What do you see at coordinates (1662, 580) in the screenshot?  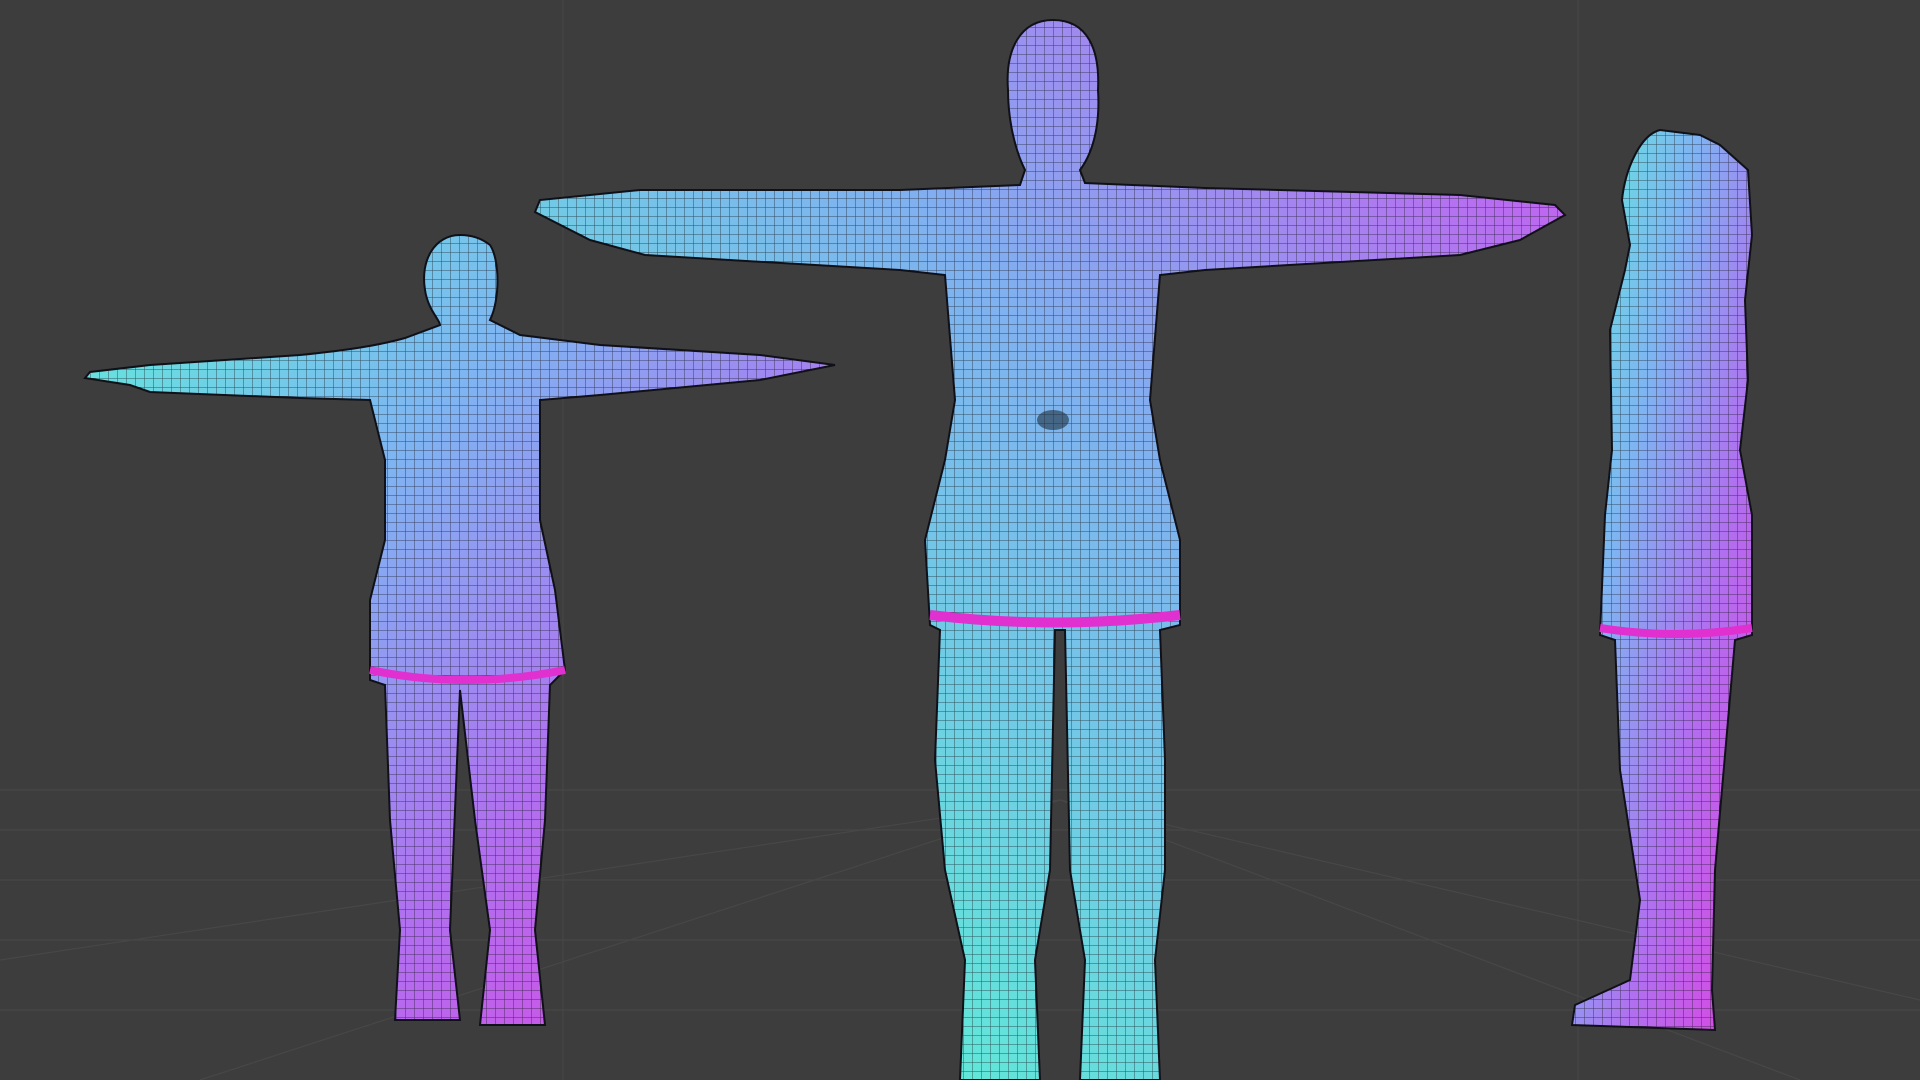 I see `model-side-view` at bounding box center [1662, 580].